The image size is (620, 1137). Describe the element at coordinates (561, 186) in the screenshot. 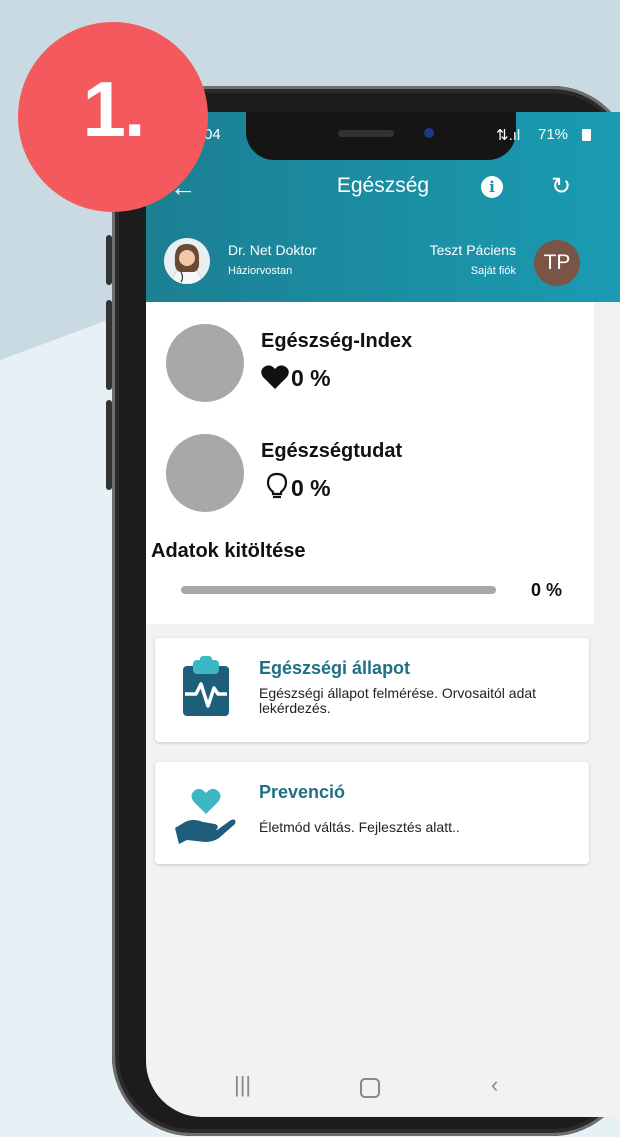

I see `refresh-icon: ↻` at that location.